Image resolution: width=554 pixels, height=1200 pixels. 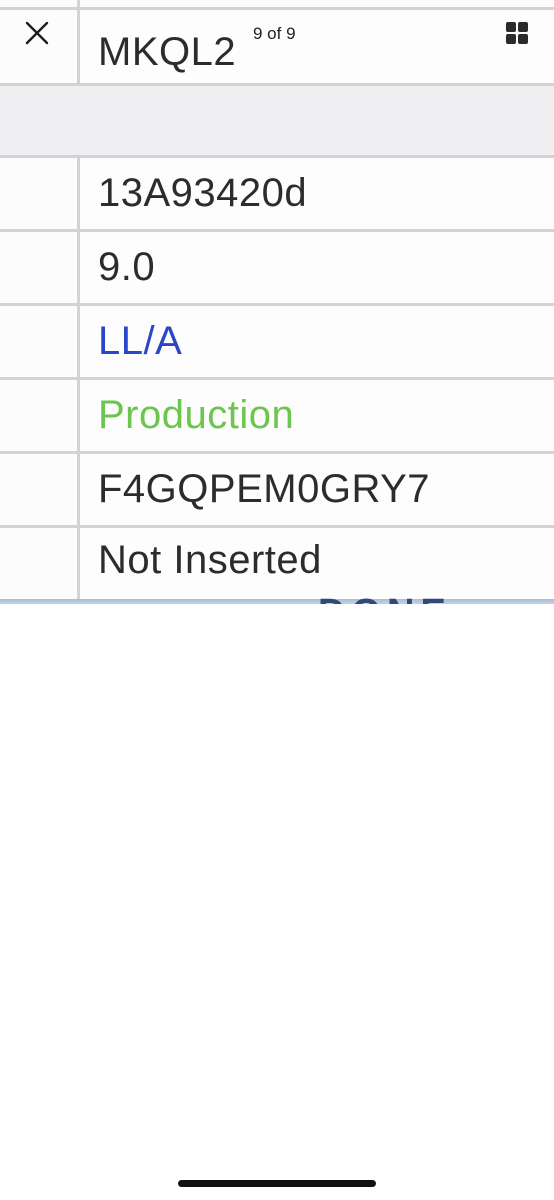 I want to click on table-row: 9.0, so click(x=277, y=269).